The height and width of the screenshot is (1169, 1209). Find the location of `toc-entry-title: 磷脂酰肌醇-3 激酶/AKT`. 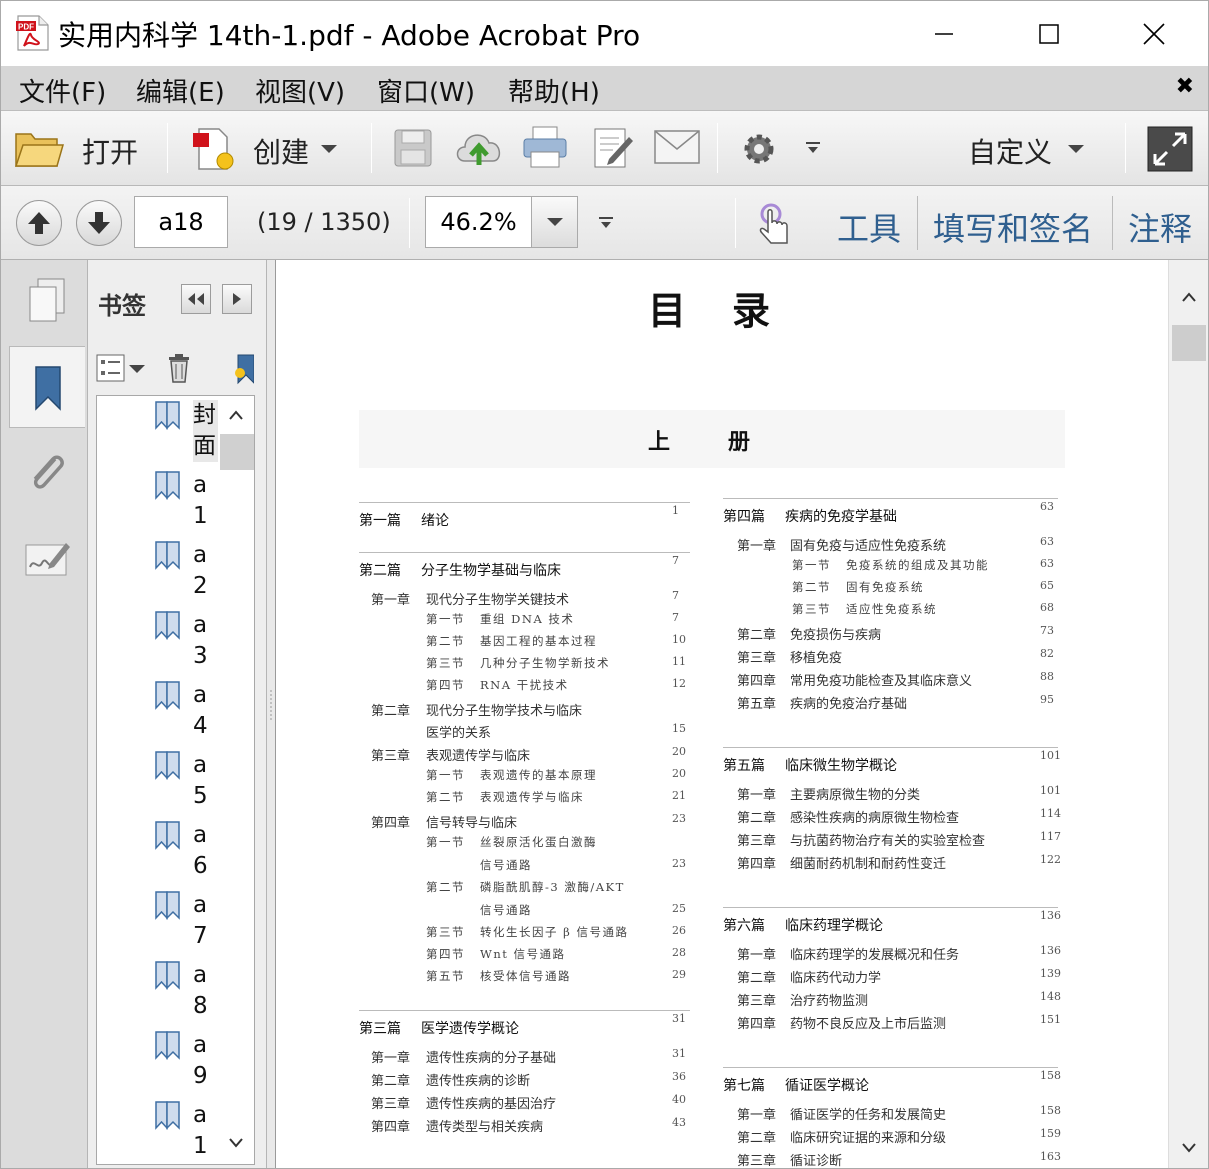

toc-entry-title: 磷脂酰肌醇-3 激酶/AKT is located at coordinates (552, 887).